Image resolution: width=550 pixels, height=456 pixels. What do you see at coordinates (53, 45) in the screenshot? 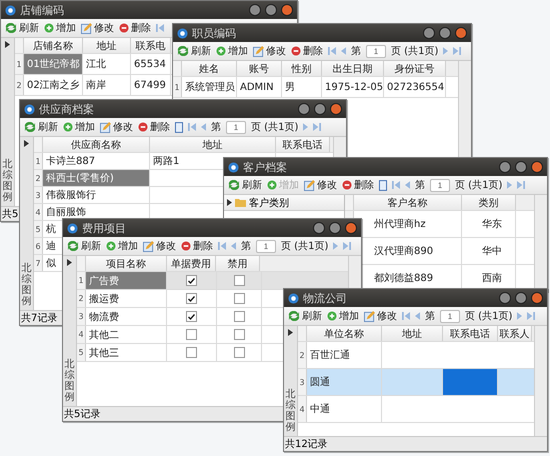
I see `column-header: 店铺名称` at bounding box center [53, 45].